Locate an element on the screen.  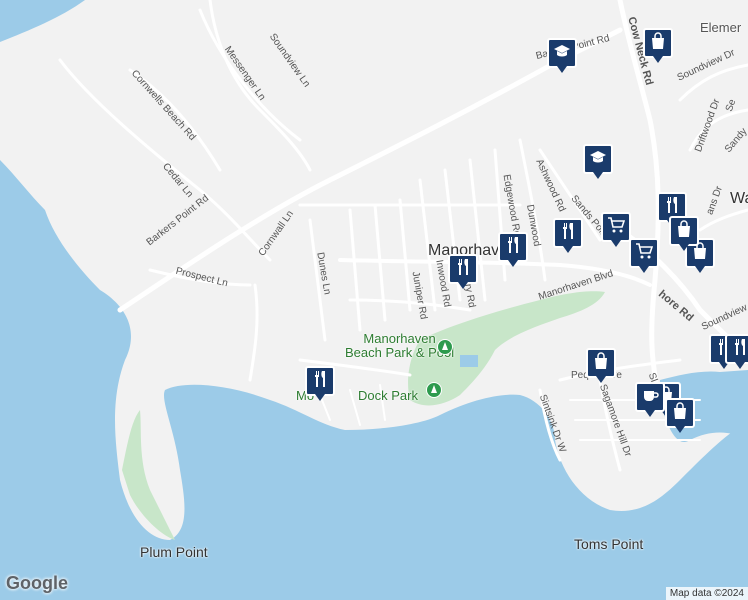
map-pin-cafe is located at coordinates (650, 400).